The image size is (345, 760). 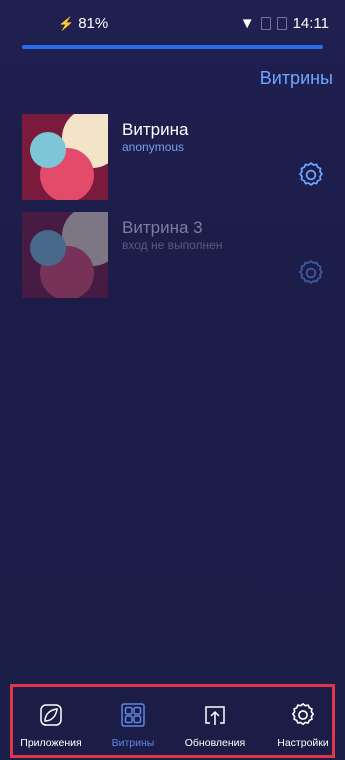 I want to click on nav-label: Обновления, so click(x=215, y=743).